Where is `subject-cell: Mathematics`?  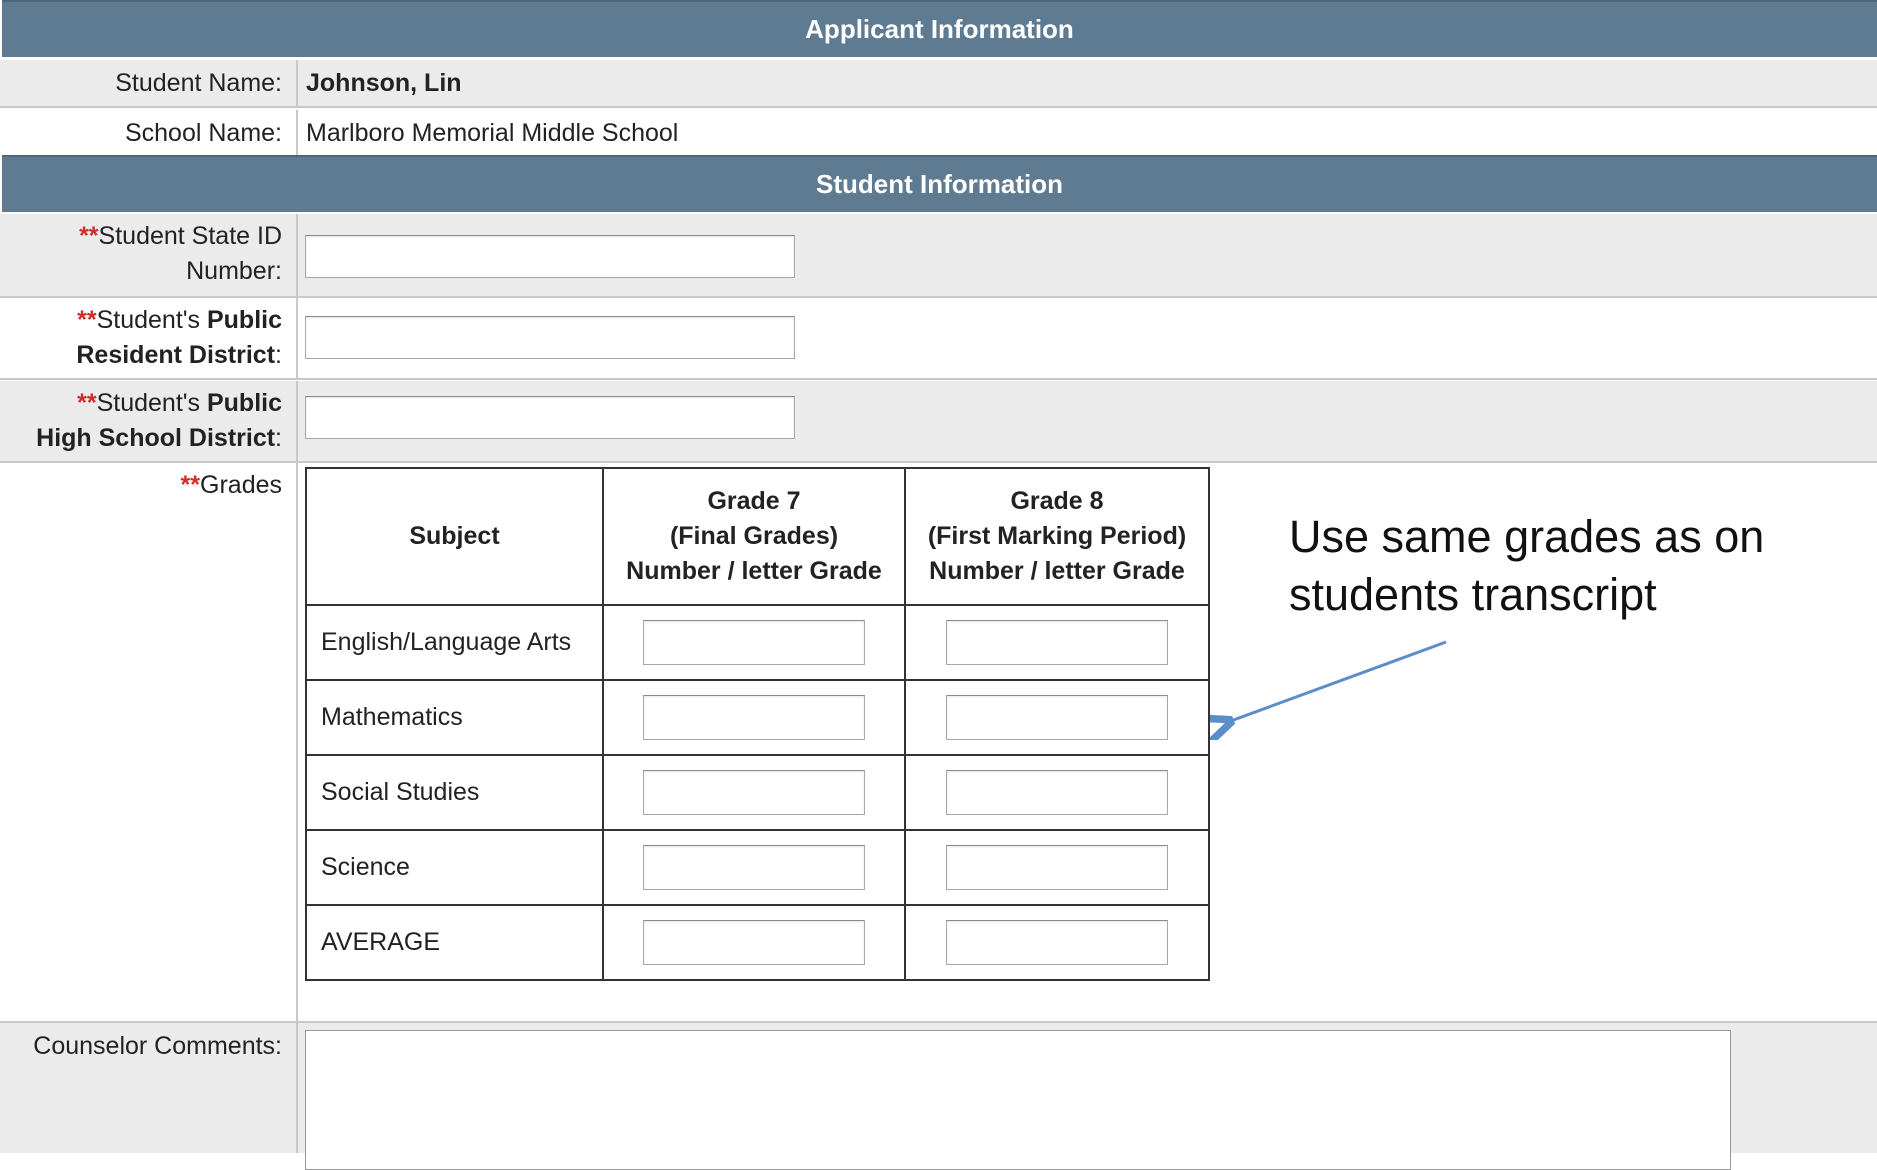
subject-cell: Mathematics is located at coordinates (454, 717).